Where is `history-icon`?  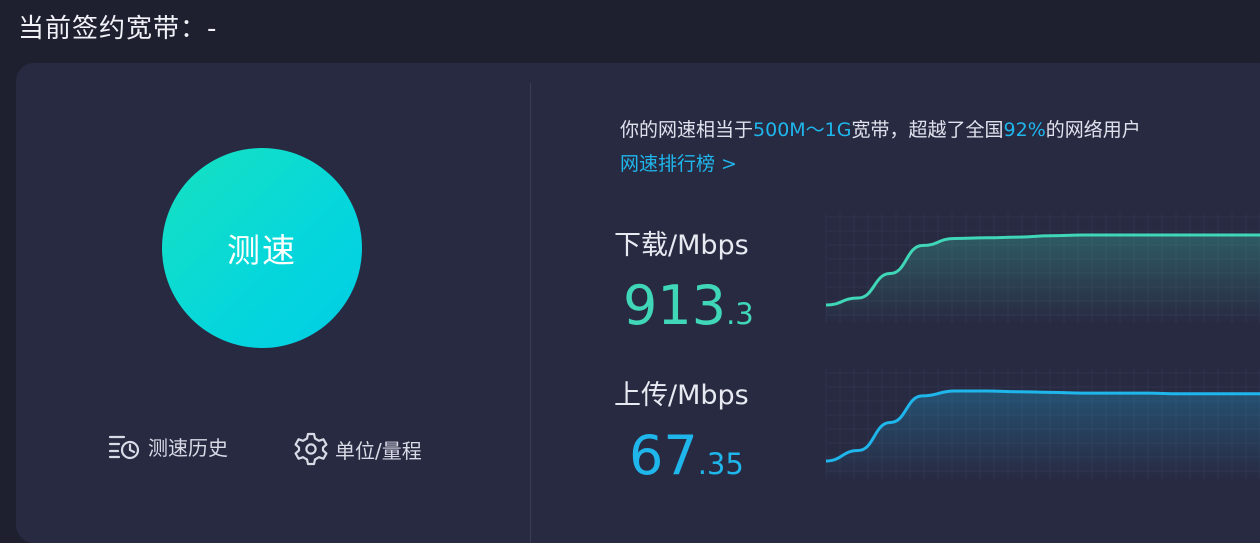 history-icon is located at coordinates (124, 447).